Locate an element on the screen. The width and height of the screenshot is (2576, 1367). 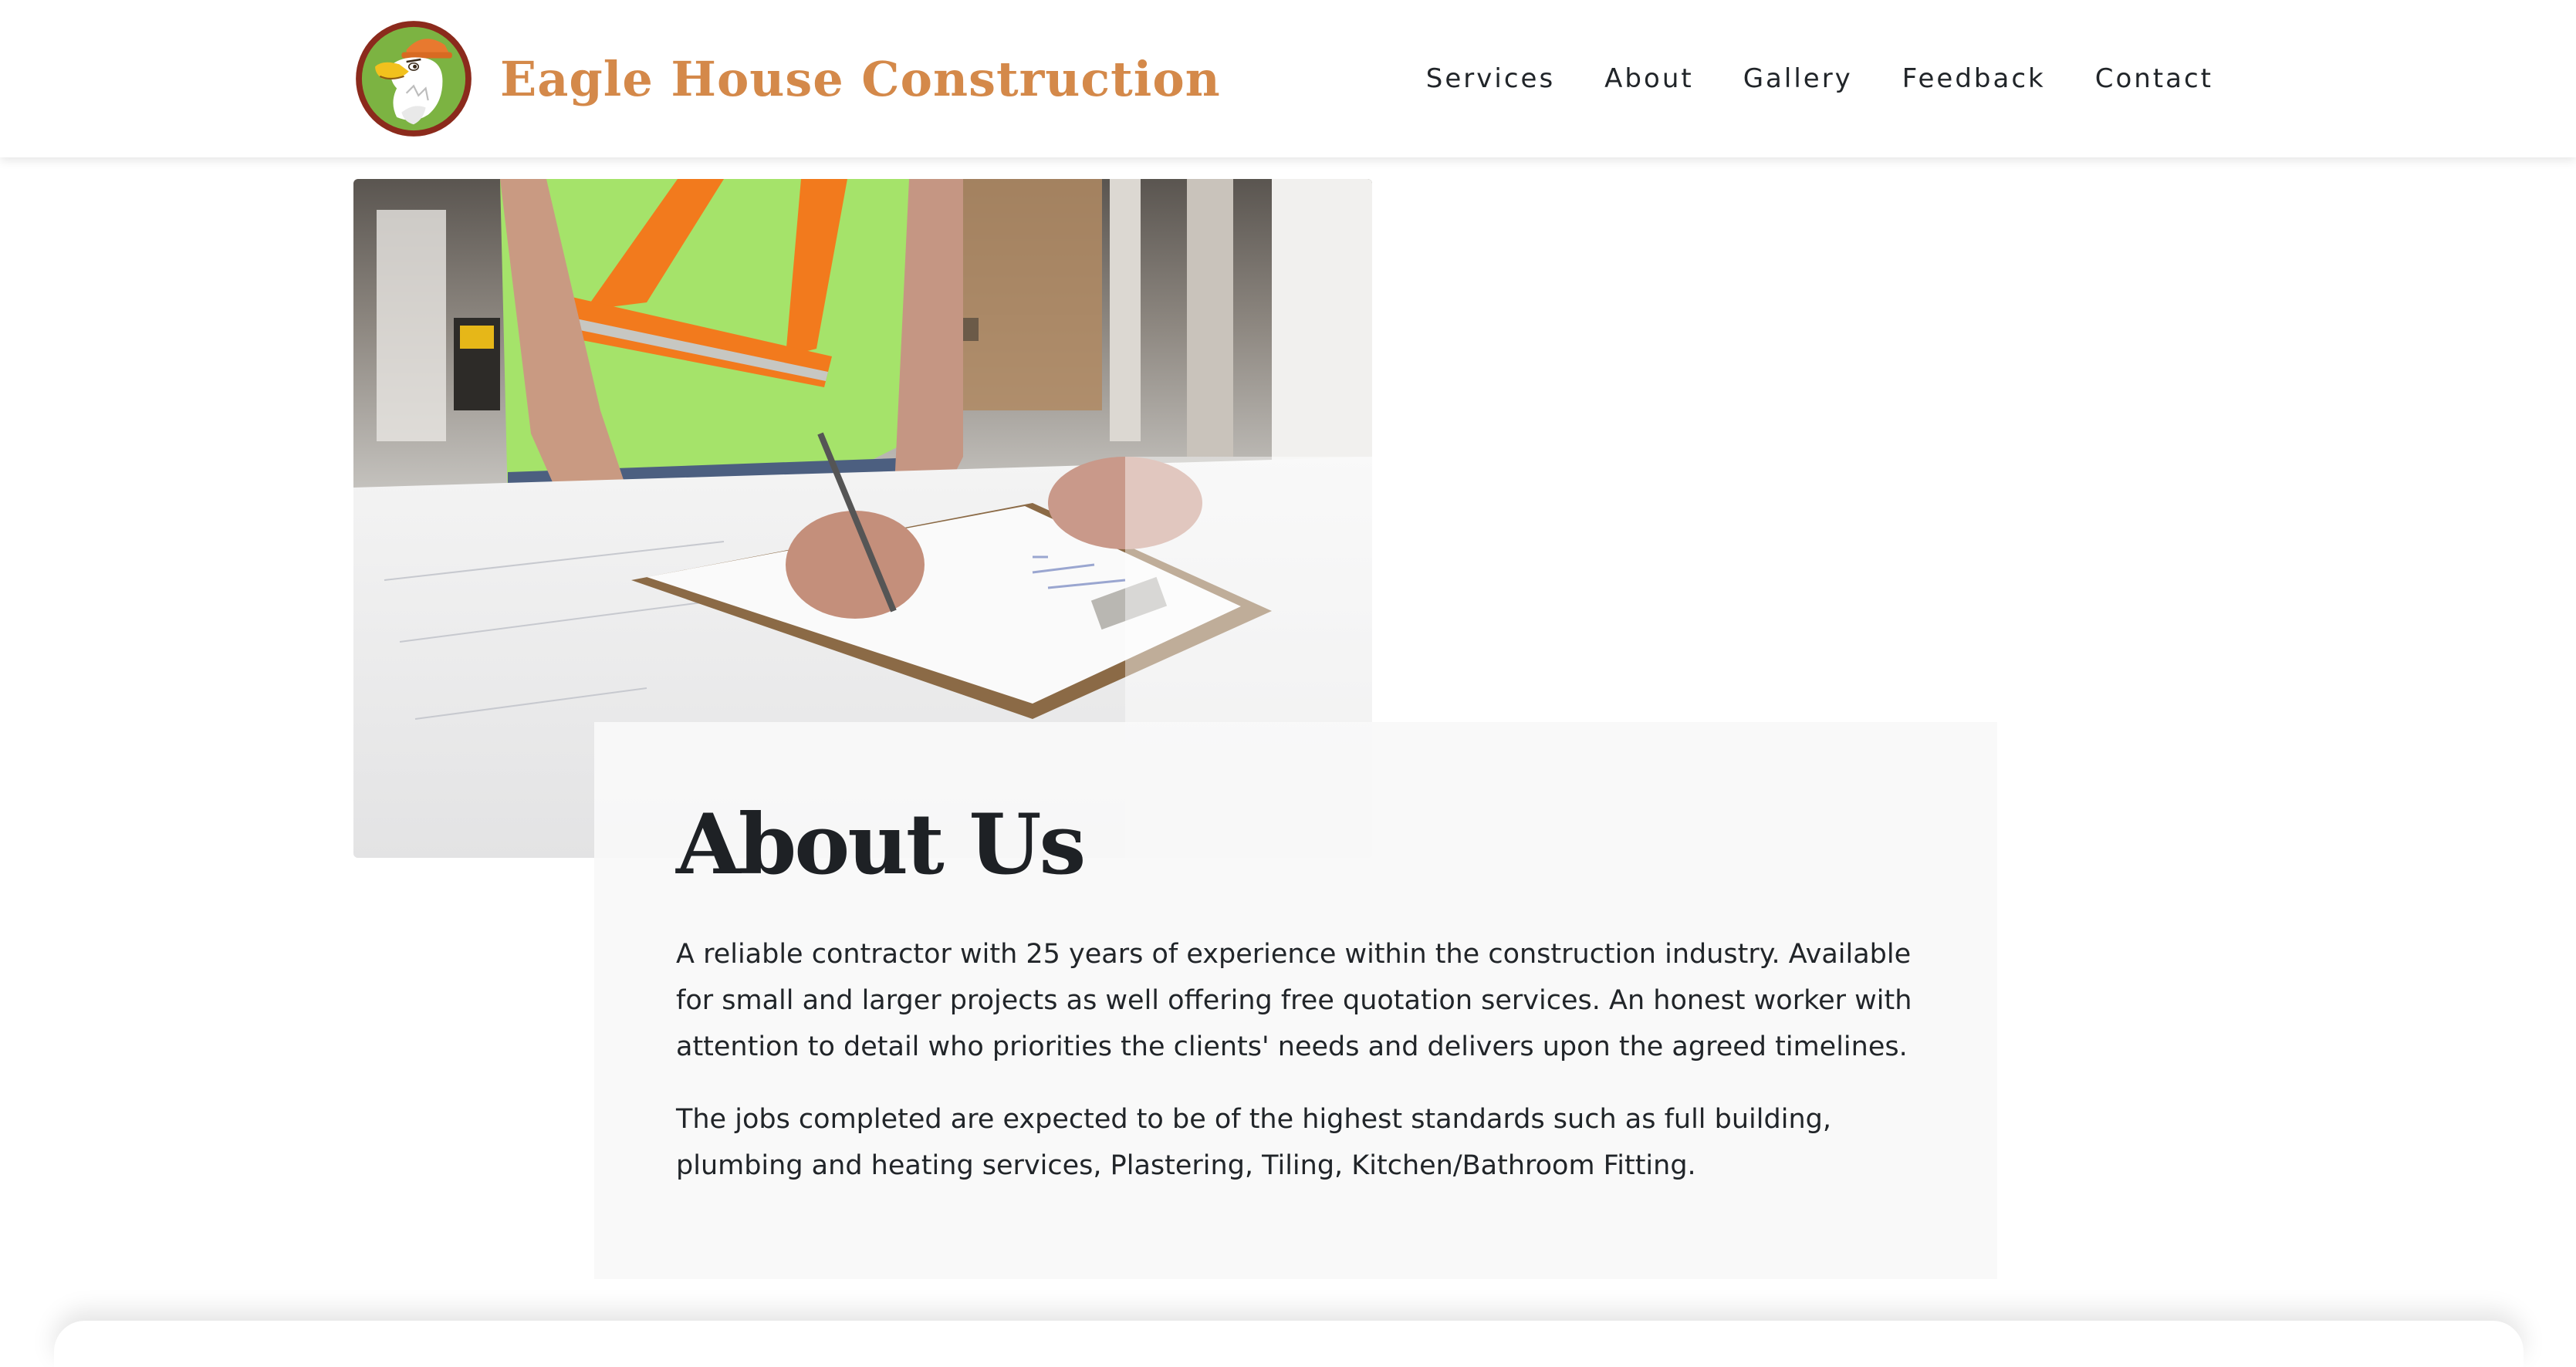
nav-item-services: Services is located at coordinates (1490, 78).